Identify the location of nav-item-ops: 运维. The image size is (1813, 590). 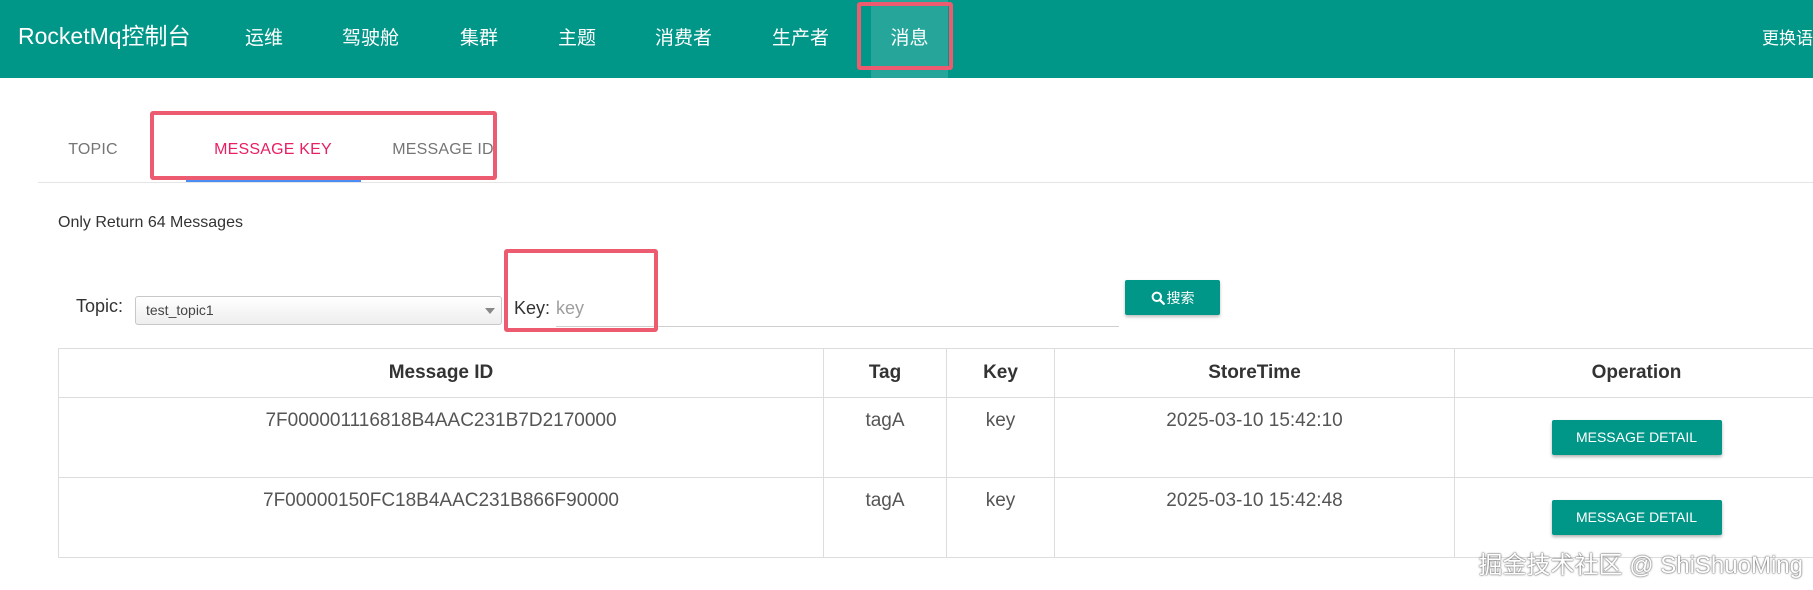
(264, 39).